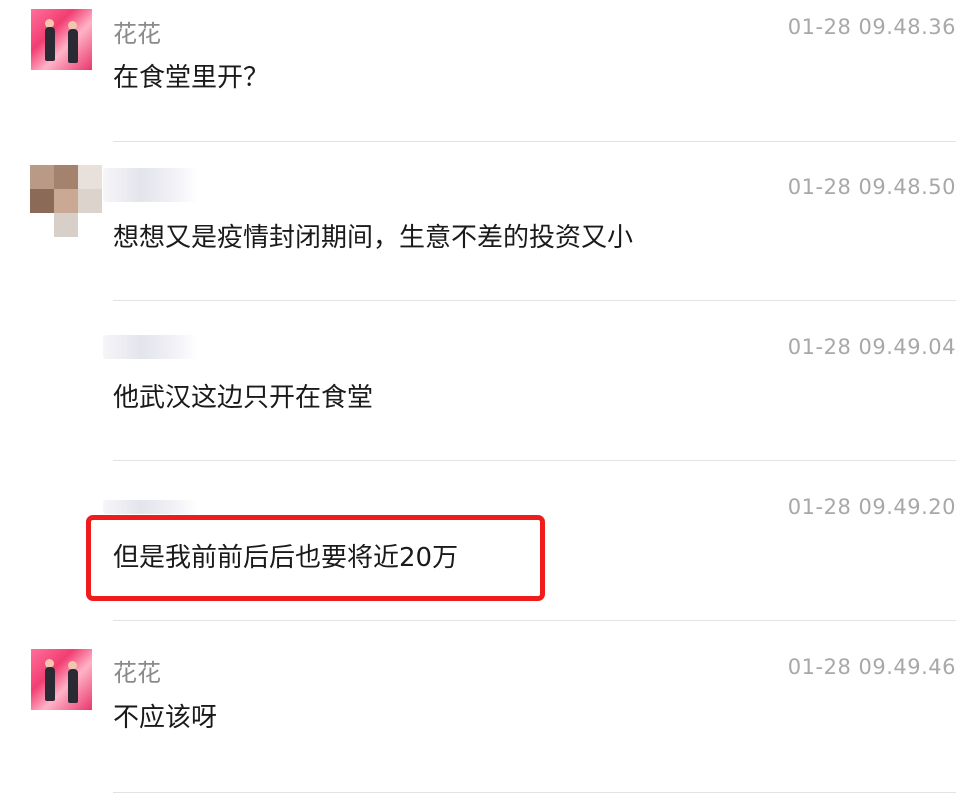  Describe the element at coordinates (373, 238) in the screenshot. I see `message-text: 想想又是疫情封闭期间，生意不差的投资又小` at that location.